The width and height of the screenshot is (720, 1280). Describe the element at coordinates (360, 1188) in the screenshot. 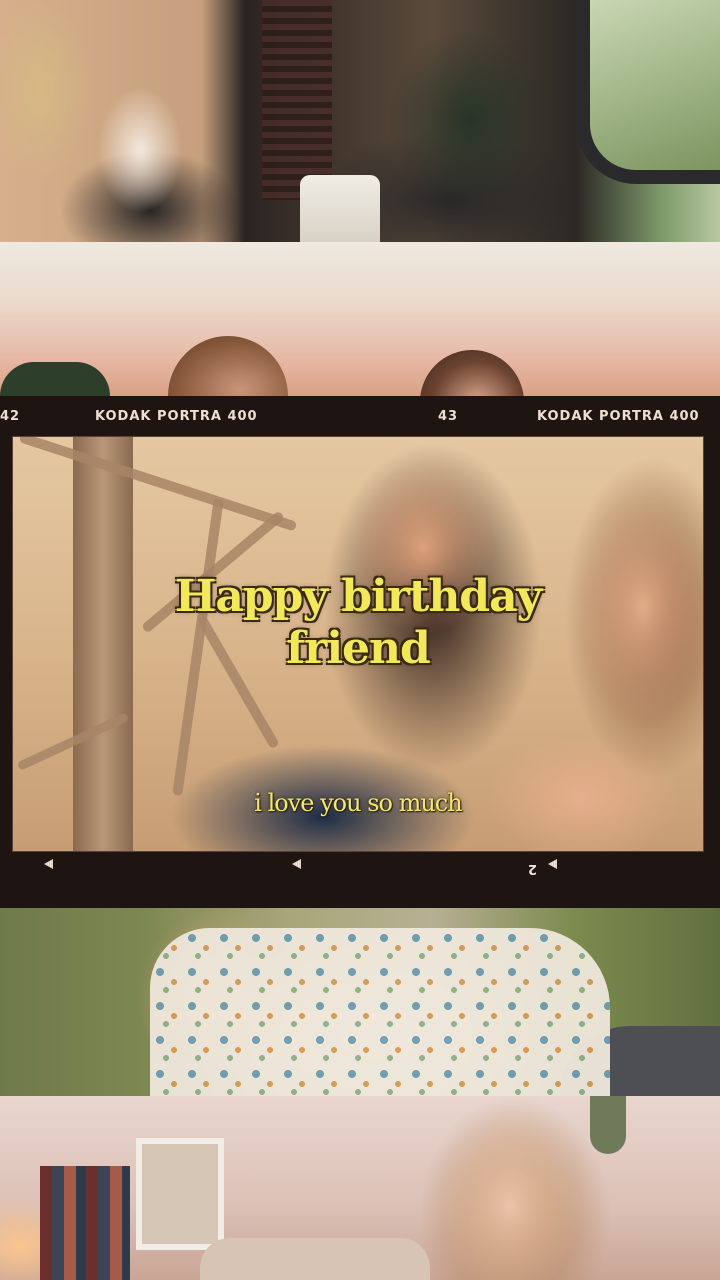

I see `photo-bedroom` at that location.